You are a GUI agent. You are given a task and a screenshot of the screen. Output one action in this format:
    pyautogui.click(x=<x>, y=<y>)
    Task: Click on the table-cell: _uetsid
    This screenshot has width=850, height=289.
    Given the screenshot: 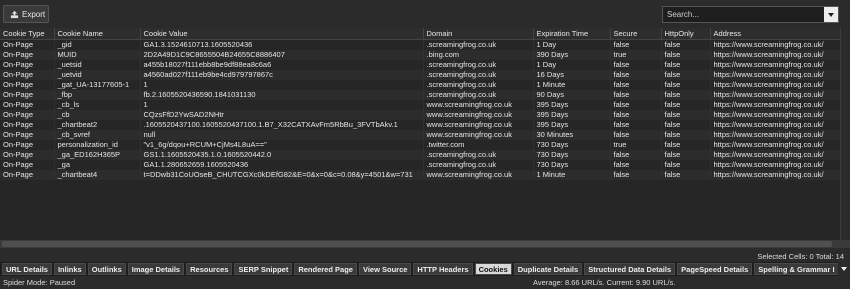 What is the action you would take?
    pyautogui.click(x=97, y=65)
    